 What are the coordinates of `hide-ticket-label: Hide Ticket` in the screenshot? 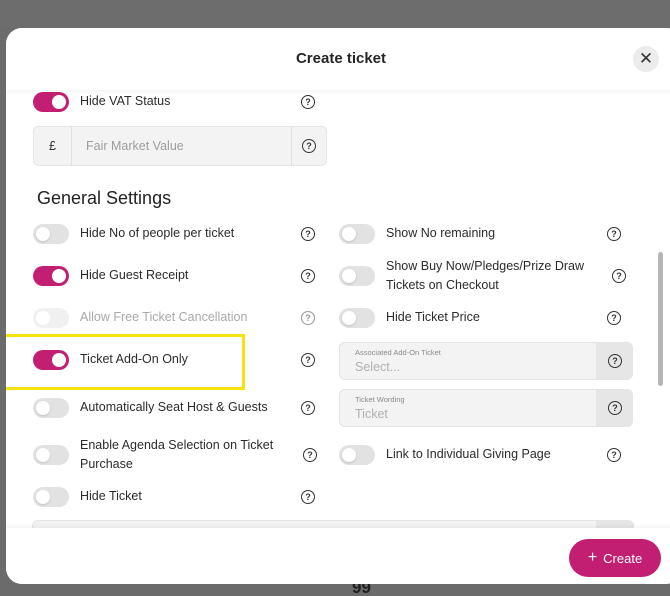 It's located at (111, 496).